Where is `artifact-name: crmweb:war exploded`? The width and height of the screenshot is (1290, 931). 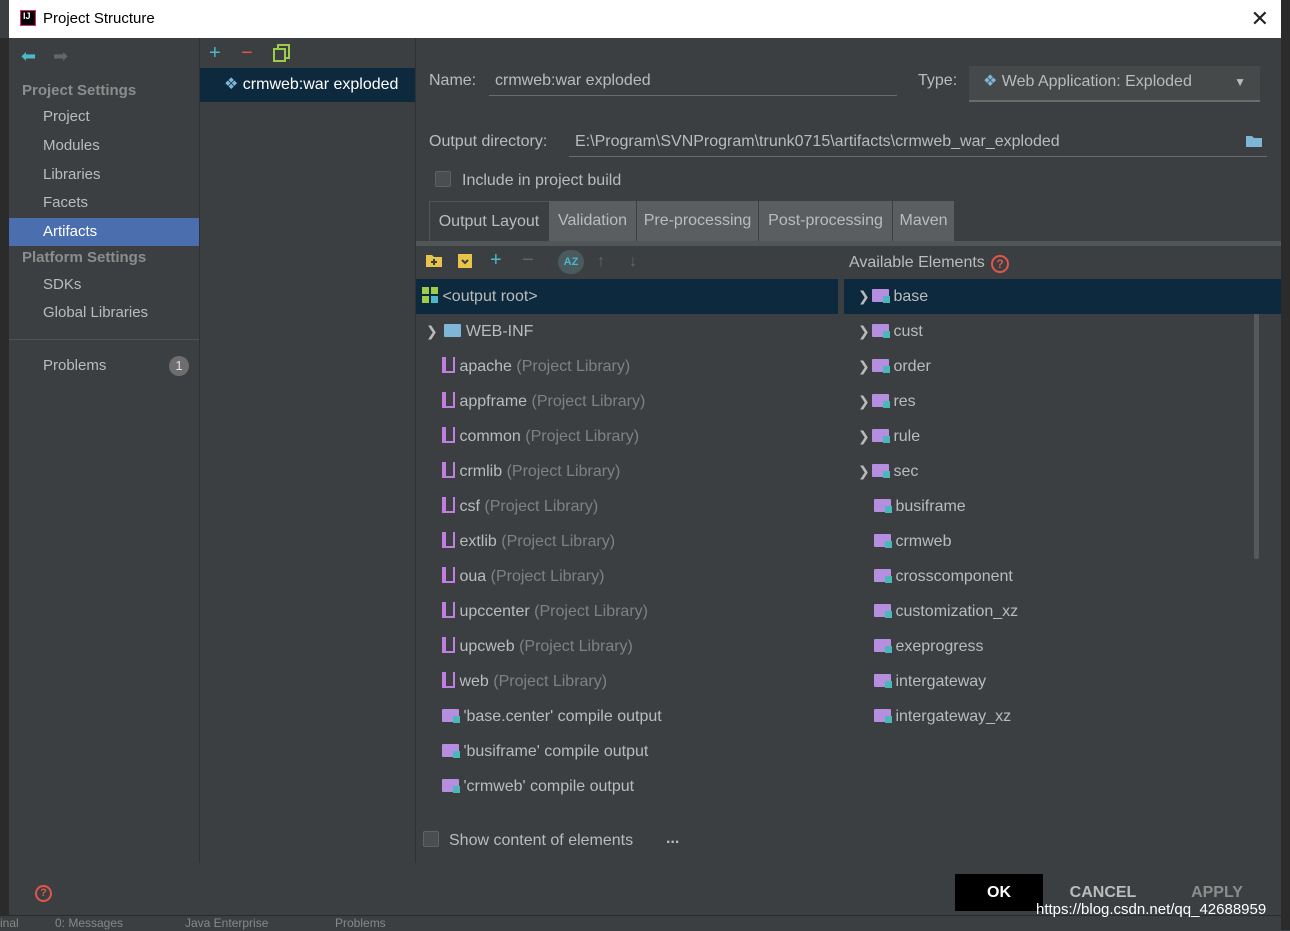
artifact-name: crmweb:war exploded is located at coordinates (320, 84).